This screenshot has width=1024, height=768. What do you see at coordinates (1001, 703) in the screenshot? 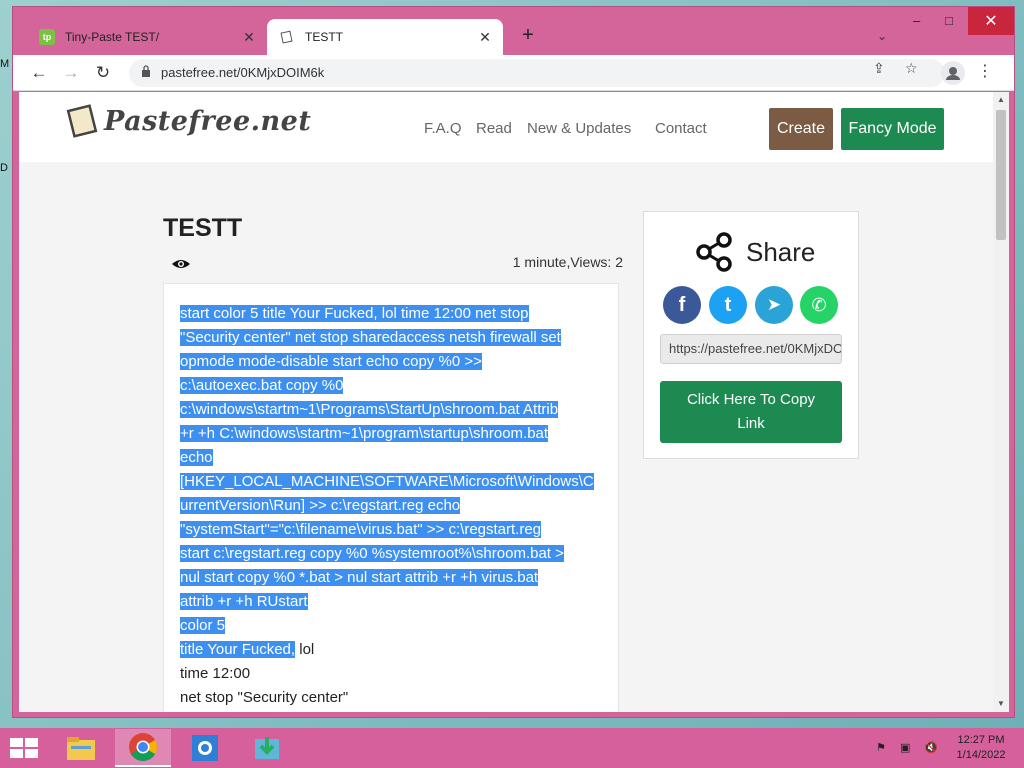
I see `scroll-down-arrow-icon: ▼` at bounding box center [1001, 703].